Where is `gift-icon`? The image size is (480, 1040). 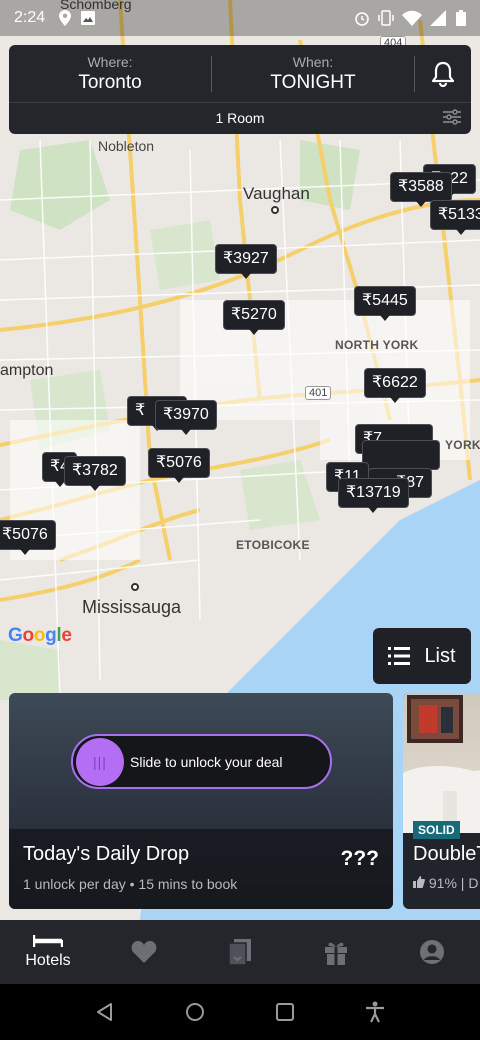 gift-icon is located at coordinates (336, 953).